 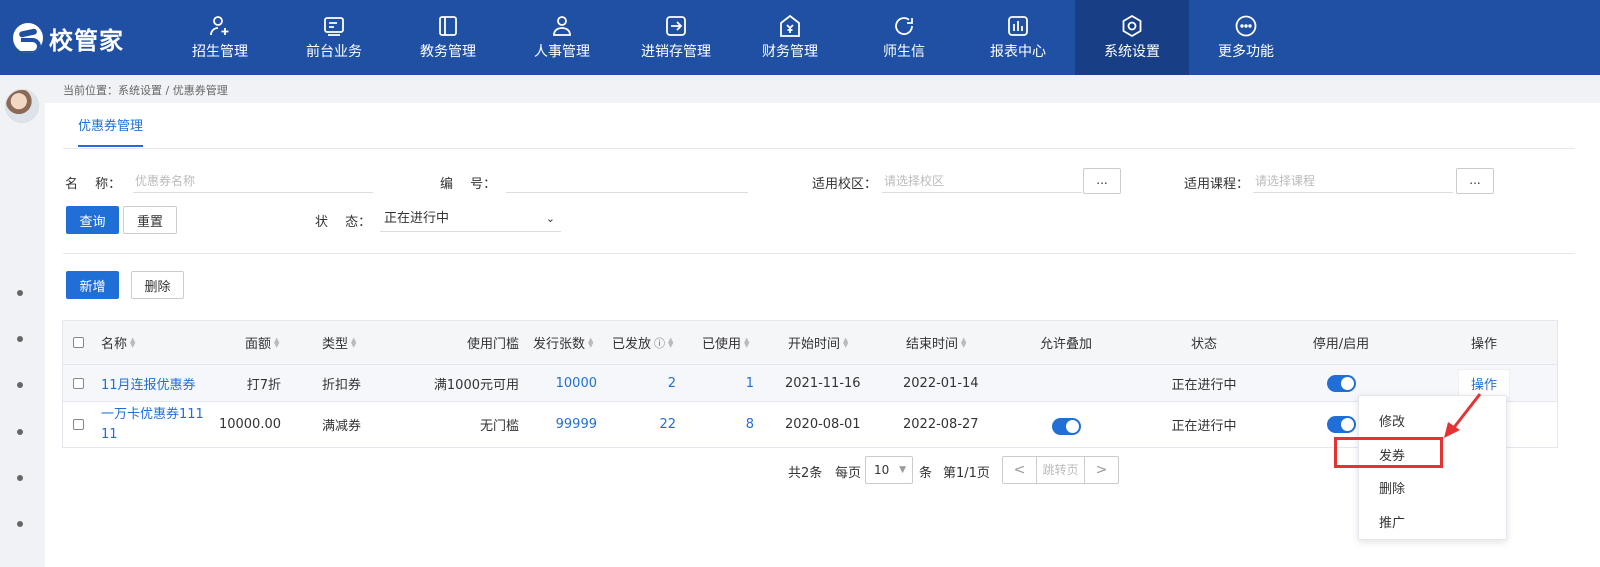 What do you see at coordinates (161, 383) in the screenshot?
I see `coupon-name-link: 11月连报优惠券` at bounding box center [161, 383].